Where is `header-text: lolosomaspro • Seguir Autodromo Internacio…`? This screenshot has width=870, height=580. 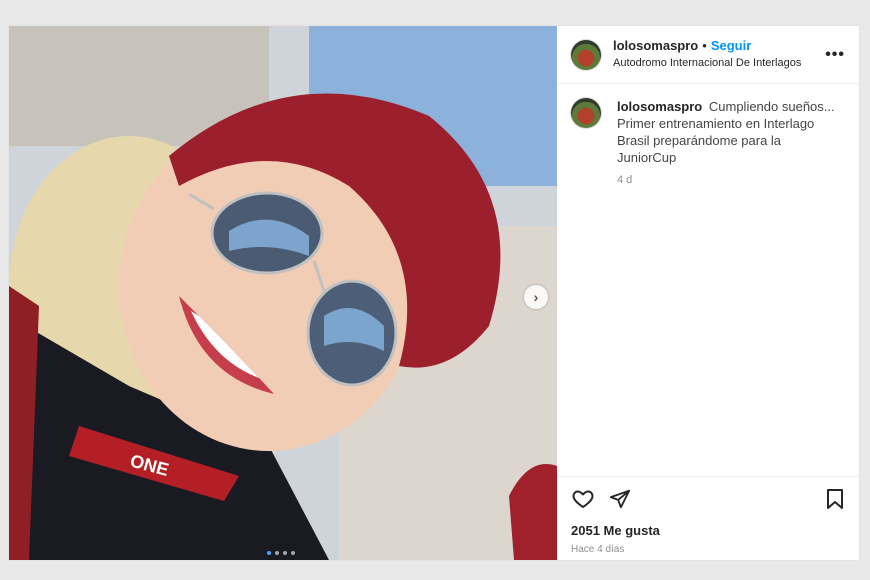
header-text: lolosomaspro • Seguir Autodromo Internacio… is located at coordinates (719, 54).